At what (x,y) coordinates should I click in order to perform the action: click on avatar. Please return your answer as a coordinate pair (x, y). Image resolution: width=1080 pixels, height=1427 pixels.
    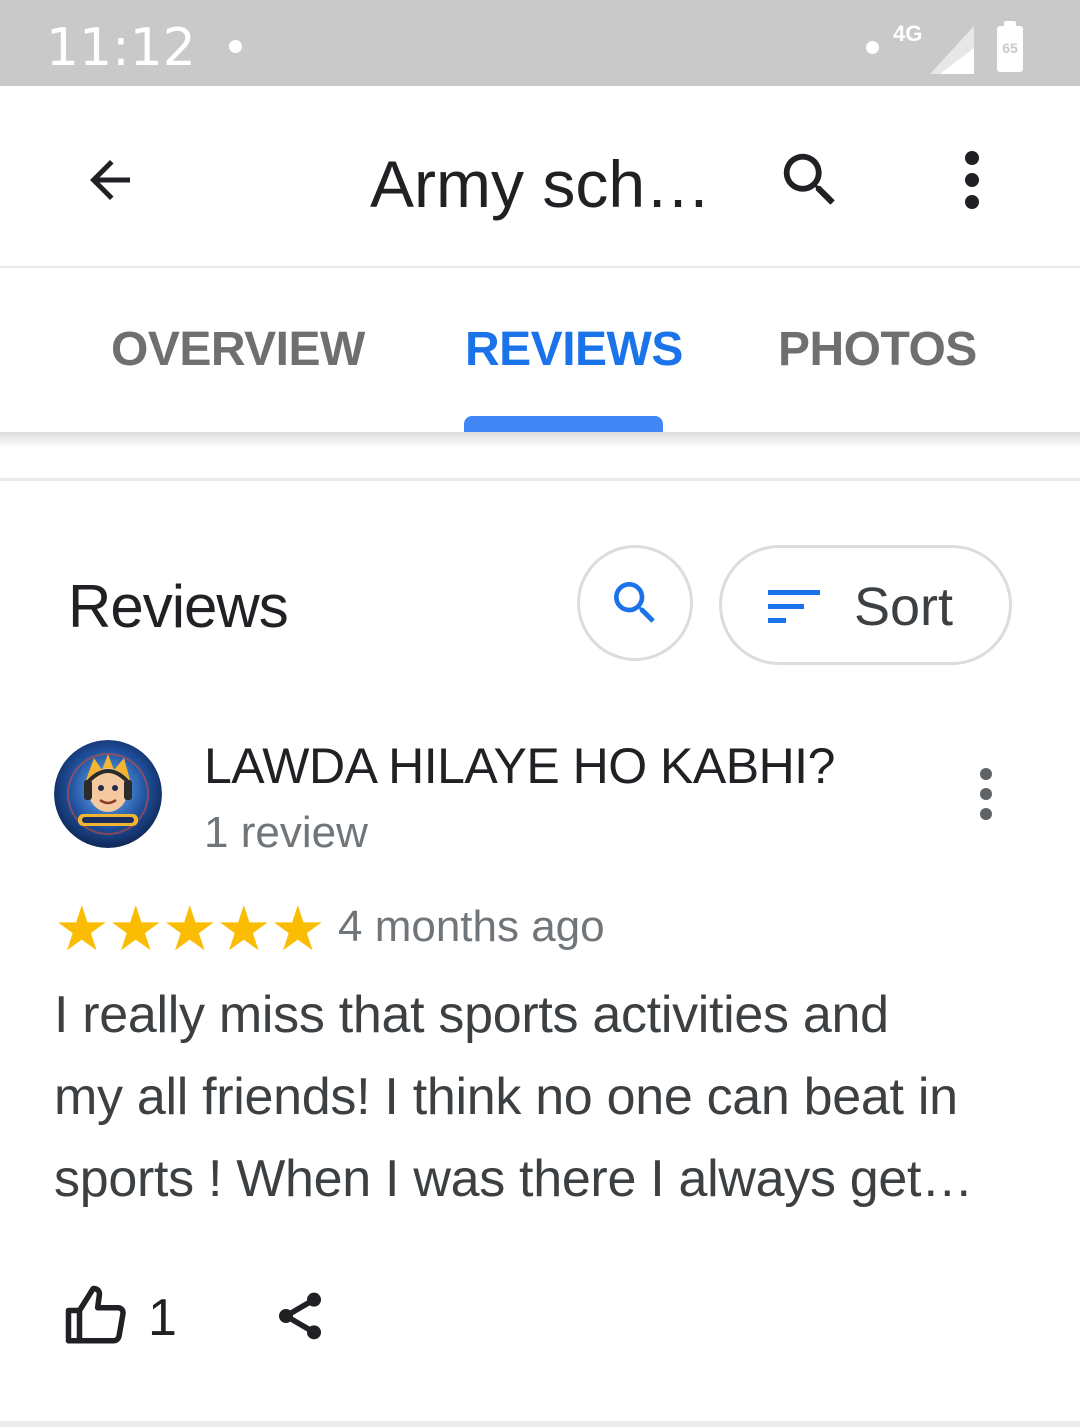
    Looking at the image, I should click on (108, 794).